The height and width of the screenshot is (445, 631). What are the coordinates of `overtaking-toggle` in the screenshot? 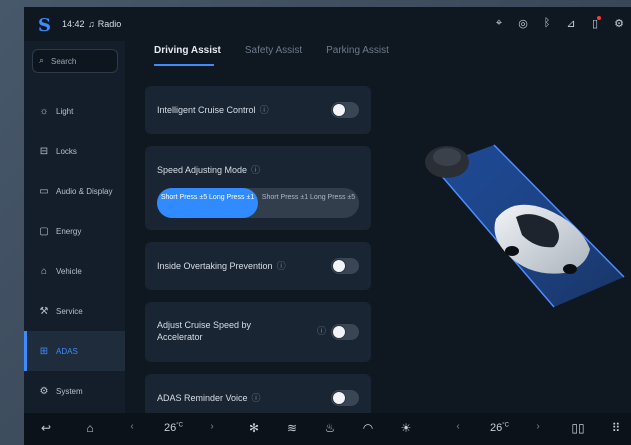 It's located at (345, 266).